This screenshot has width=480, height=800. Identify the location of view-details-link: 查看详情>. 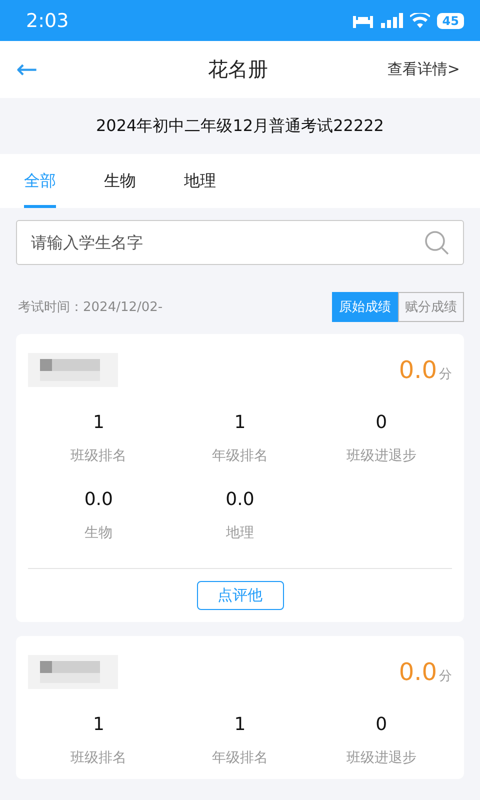
(423, 69).